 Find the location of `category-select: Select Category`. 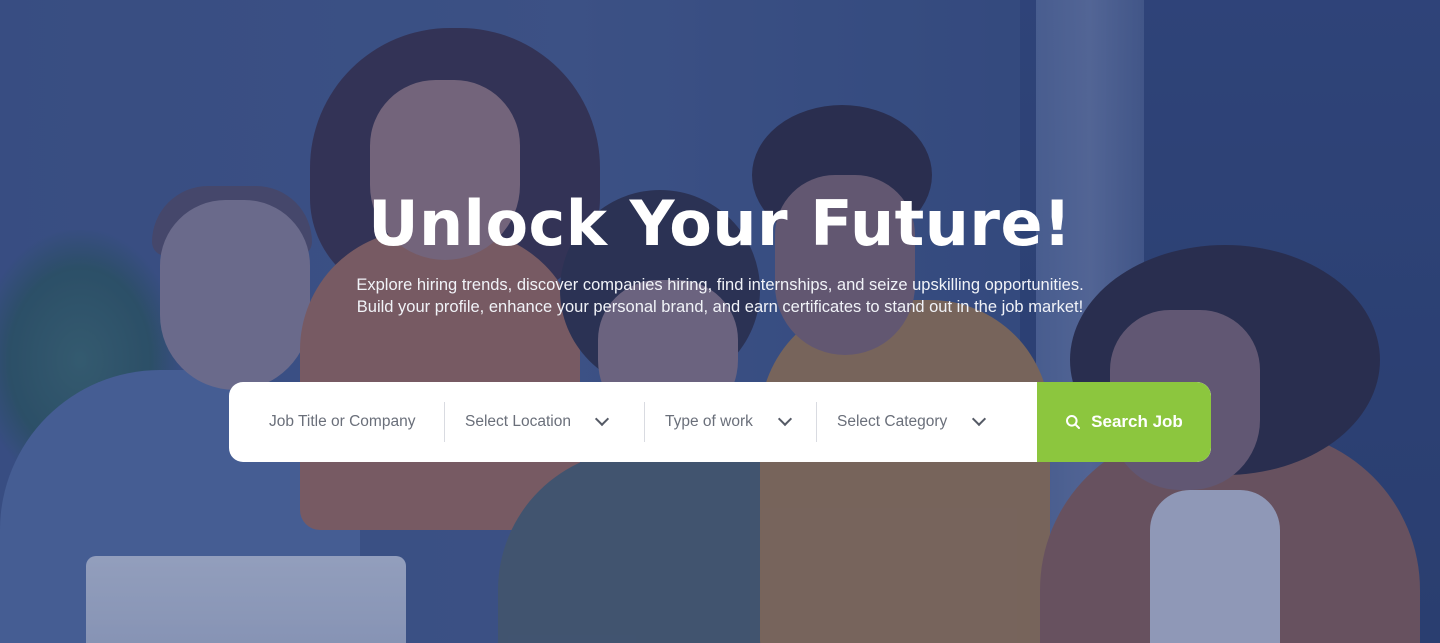

category-select: Select Category is located at coordinates (926, 422).